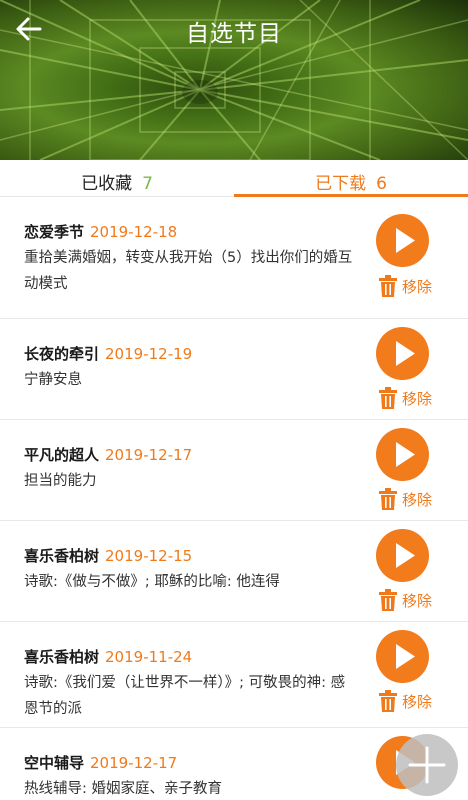 Image resolution: width=468 pixels, height=800 pixels. Describe the element at coordinates (185, 696) in the screenshot. I see `item-description: 诗歌:《我们爱（让世界不一样）》; 可敬畏的神: 感恩节的派` at that location.